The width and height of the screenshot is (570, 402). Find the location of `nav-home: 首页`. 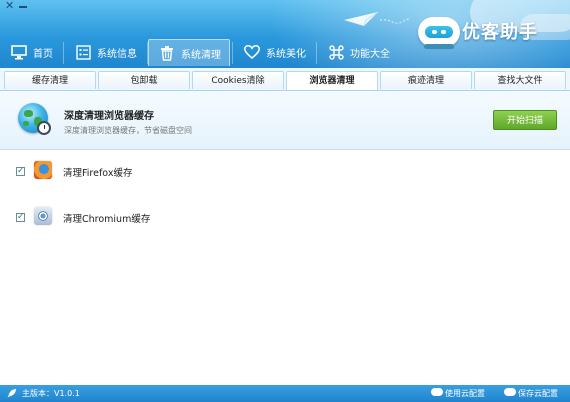

nav-home: 首页 is located at coordinates (30, 52).